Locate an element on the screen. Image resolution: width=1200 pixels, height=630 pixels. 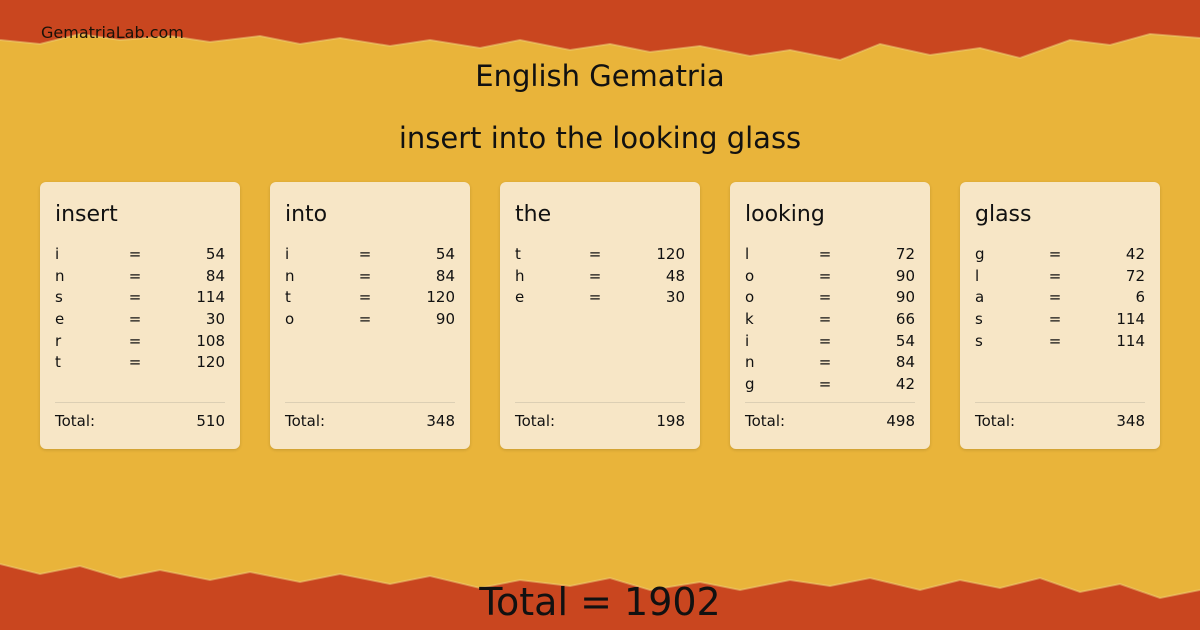
letter-row: n = 84 is located at coordinates (830, 363).